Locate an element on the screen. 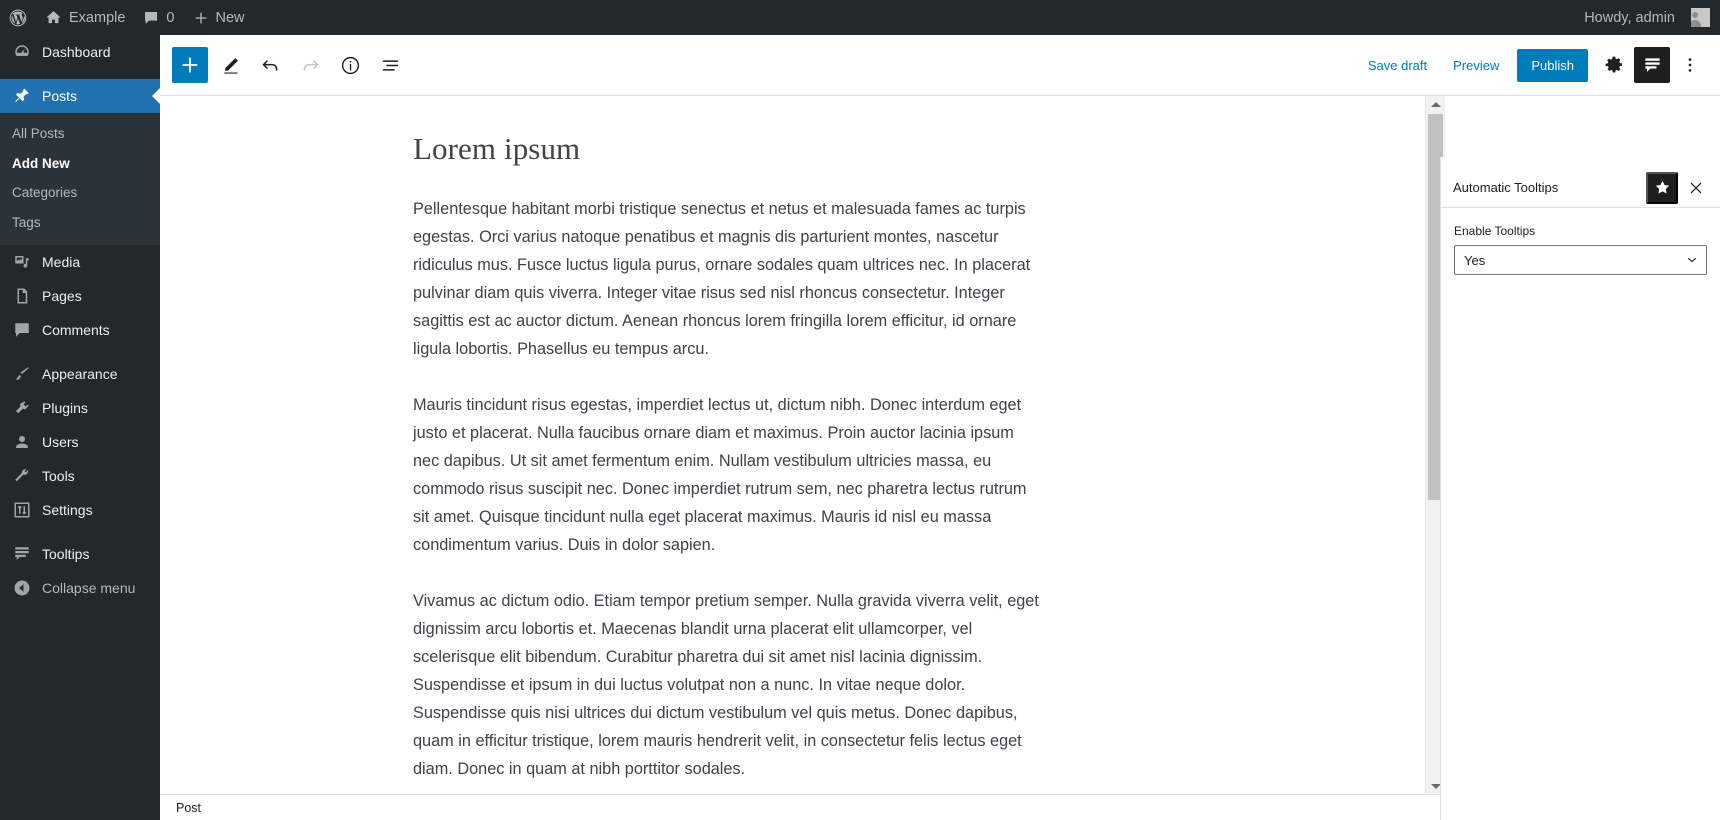 Image resolution: width=1720 pixels, height=820 pixels. pin-panel-button is located at coordinates (1662, 187).